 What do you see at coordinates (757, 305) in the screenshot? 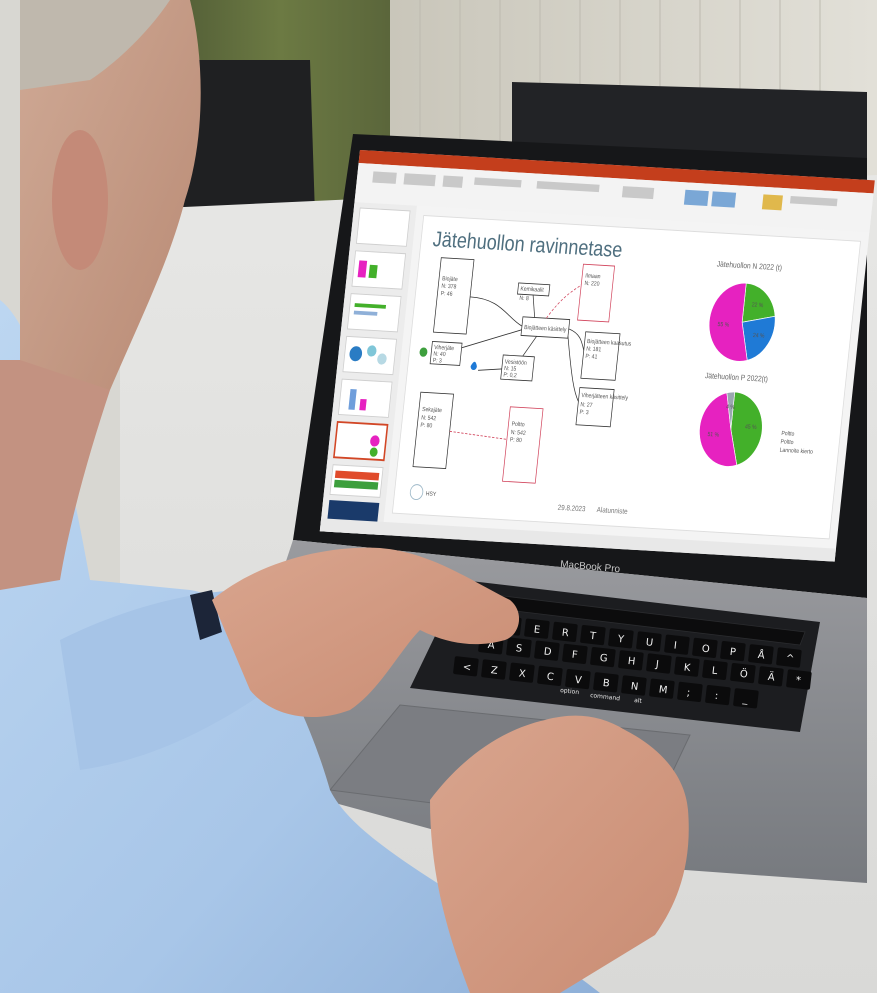
I see `pie-slice-label: 22 %` at bounding box center [757, 305].